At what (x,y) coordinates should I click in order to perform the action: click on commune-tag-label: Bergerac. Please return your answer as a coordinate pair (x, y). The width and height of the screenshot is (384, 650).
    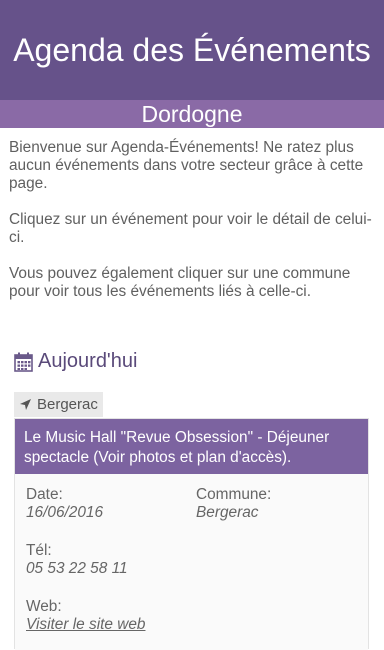
    Looking at the image, I should click on (67, 404).